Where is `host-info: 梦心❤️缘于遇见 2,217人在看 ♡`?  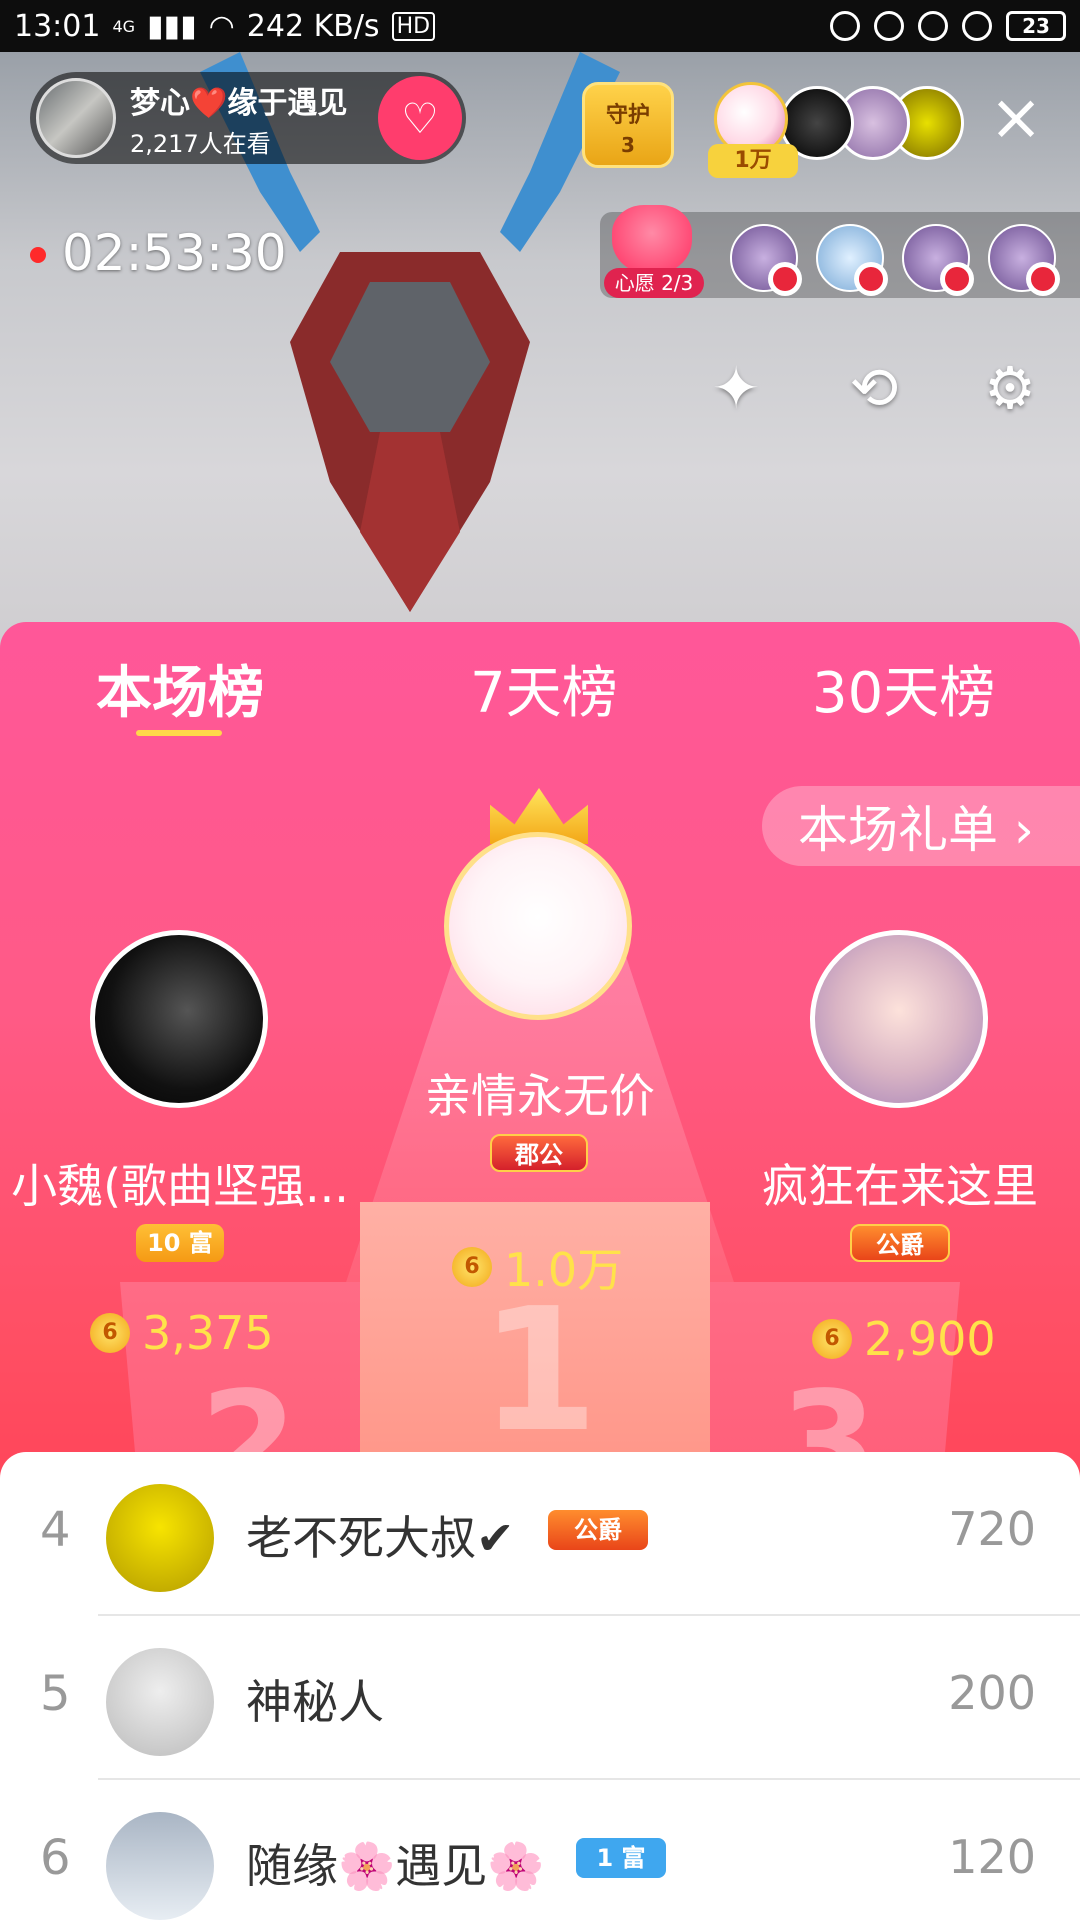
host-info: 梦心❤️缘于遇见 2,217人在看 ♡ is located at coordinates (248, 118).